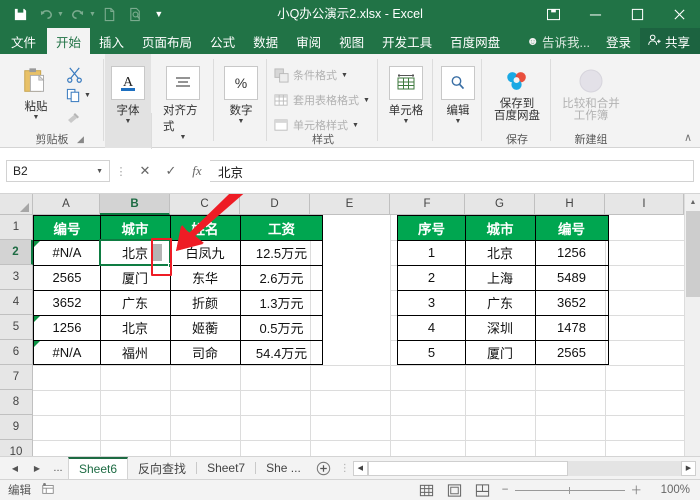  I want to click on left-table-cell-r3c3: 1.3万元, so click(281, 302).